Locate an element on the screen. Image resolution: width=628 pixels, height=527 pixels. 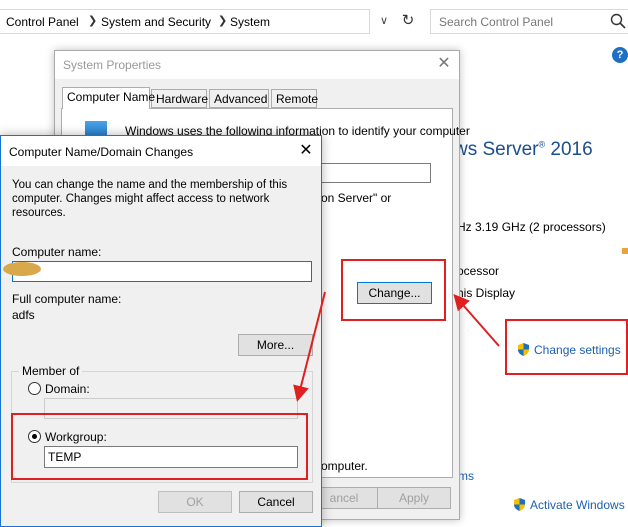
arrow-to-change is located at coordinates (476, 320).